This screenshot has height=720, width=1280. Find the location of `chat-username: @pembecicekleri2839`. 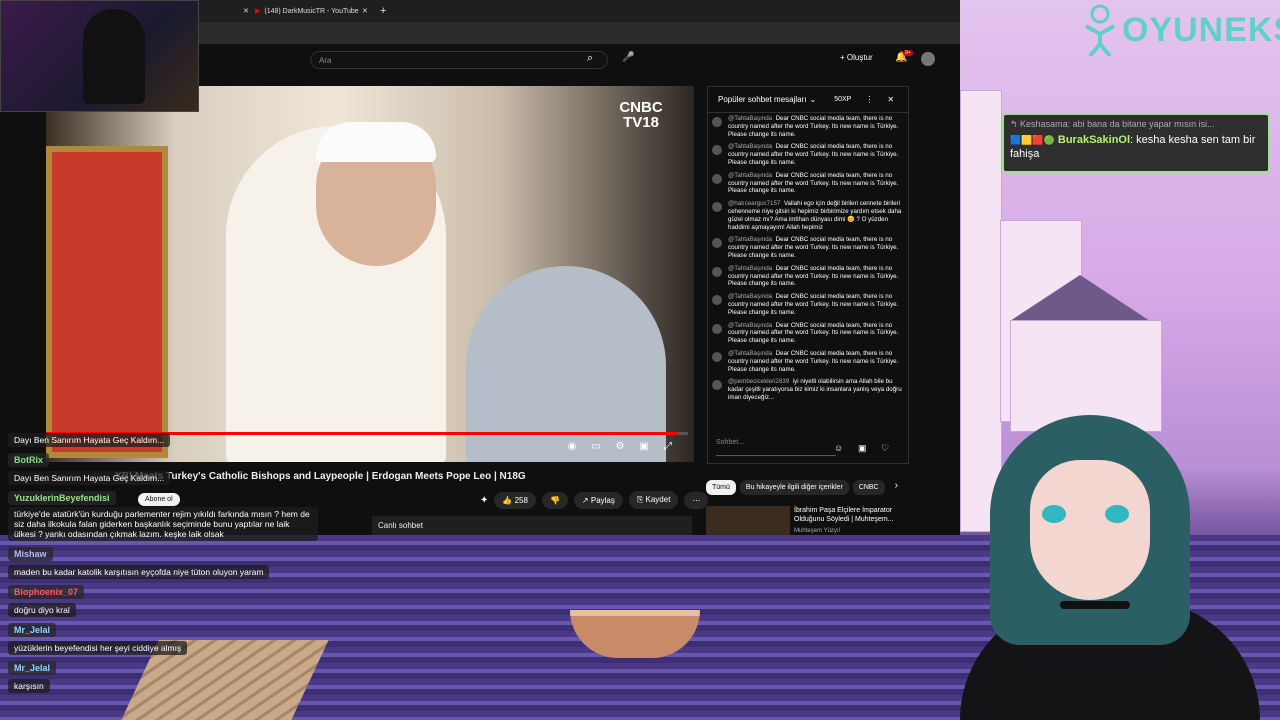

chat-username: @pembecicekleri2839 is located at coordinates (758, 381).